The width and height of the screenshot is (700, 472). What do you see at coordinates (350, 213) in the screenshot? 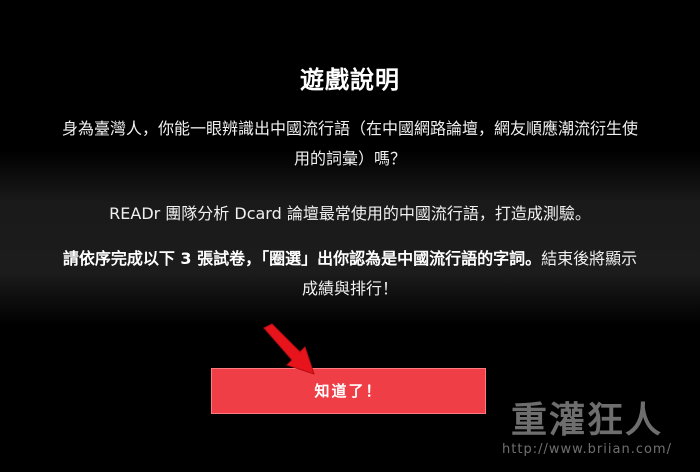
I see `description-paragraph: READr 團隊分析 Dcard 論壇最常使用的中國流行語，打造成測驗。` at bounding box center [350, 213].